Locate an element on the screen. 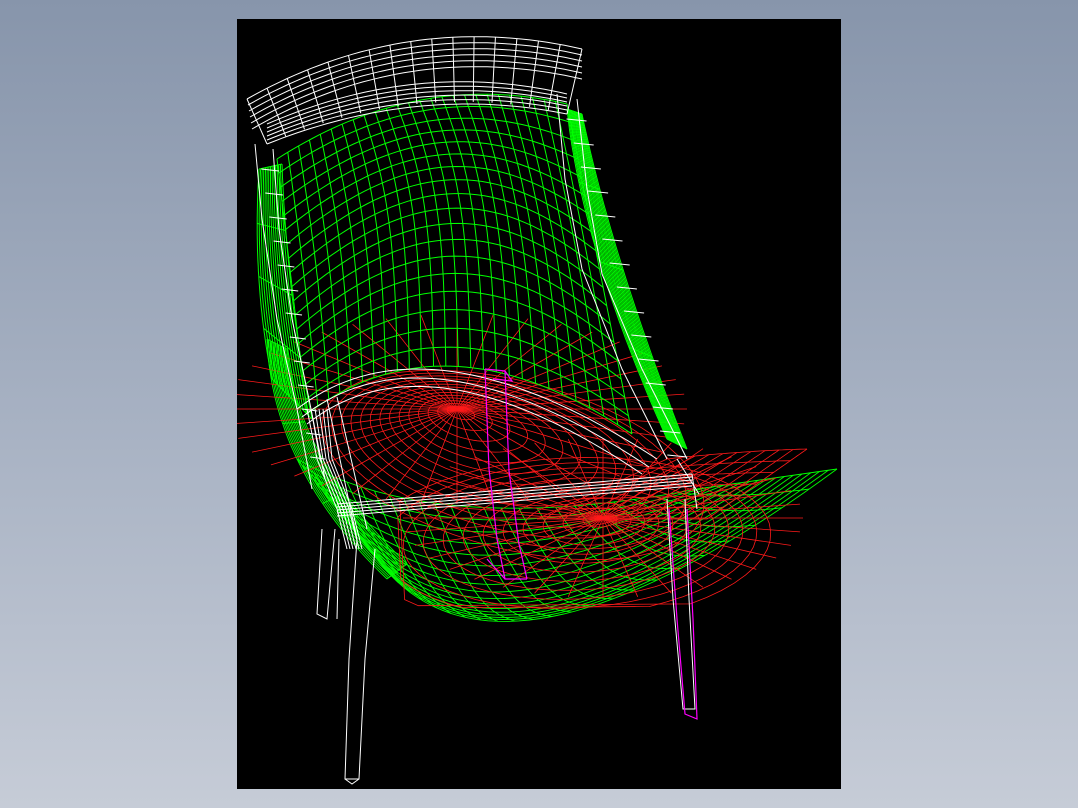 Image resolution: width=1078 pixels, height=808 pixels. front-left-leg is located at coordinates (326, 574).